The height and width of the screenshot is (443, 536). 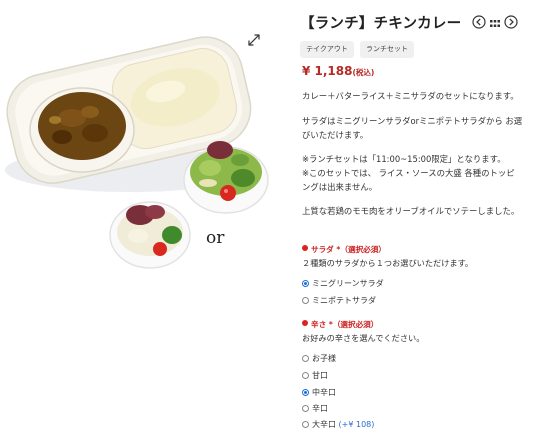 I want to click on product-title: 【ランチ】チキンカレー, so click(x=381, y=24).